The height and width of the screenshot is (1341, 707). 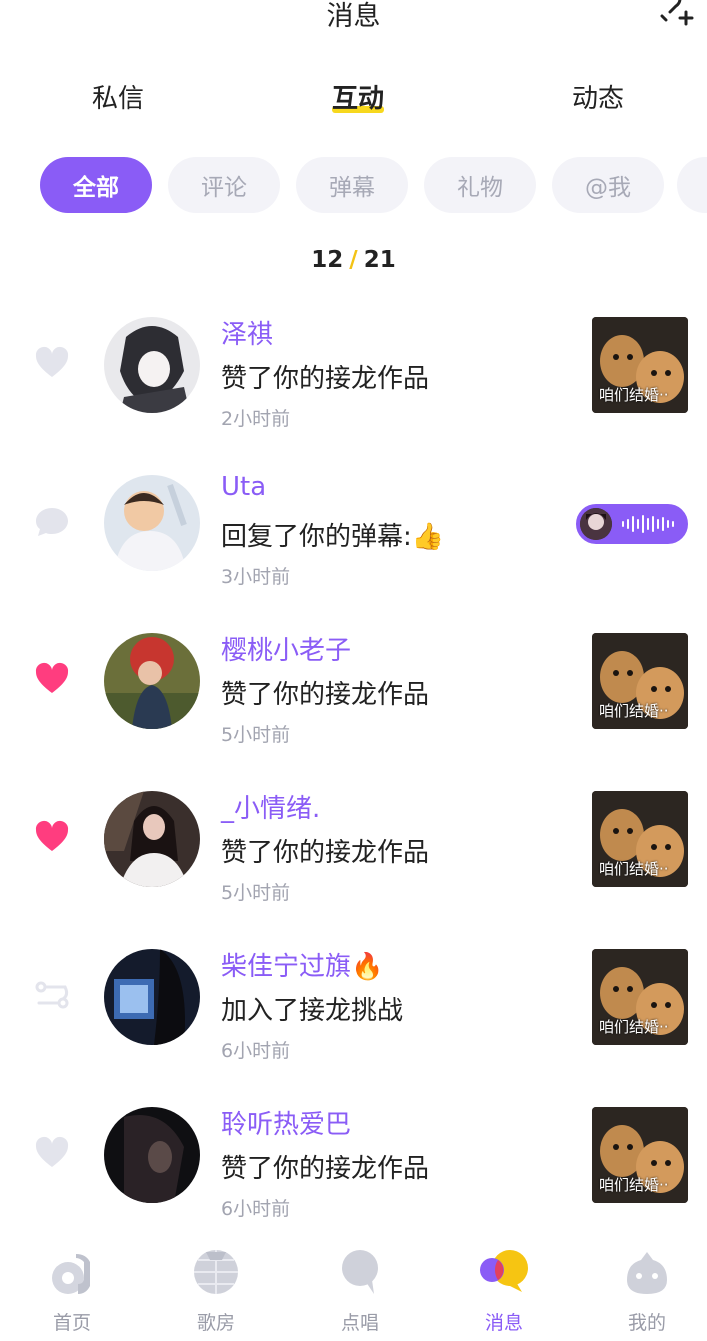 What do you see at coordinates (256, 419) in the screenshot?
I see `timestamp: 2小时前` at bounding box center [256, 419].